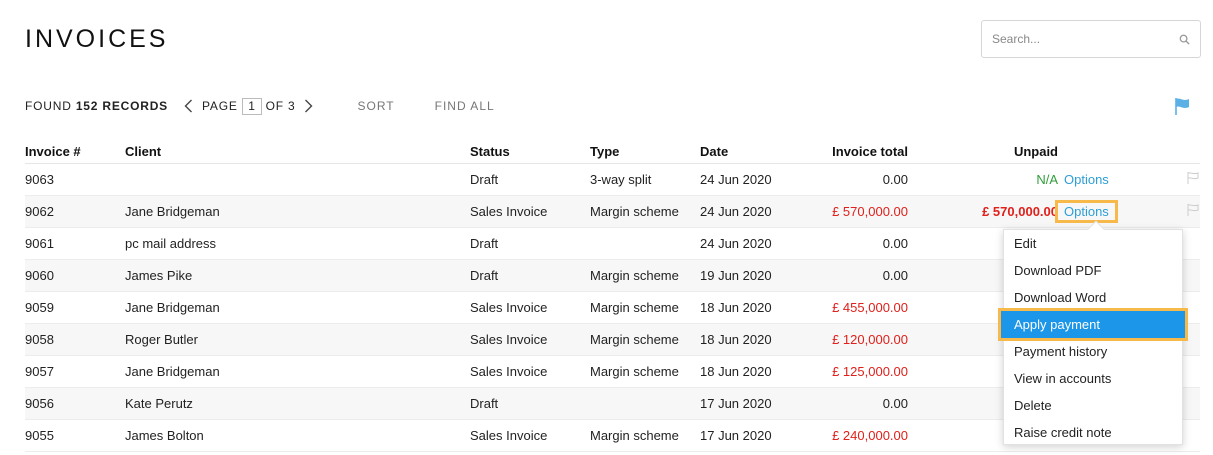  What do you see at coordinates (75, 179) in the screenshot?
I see `invoice-number: 9063` at bounding box center [75, 179].